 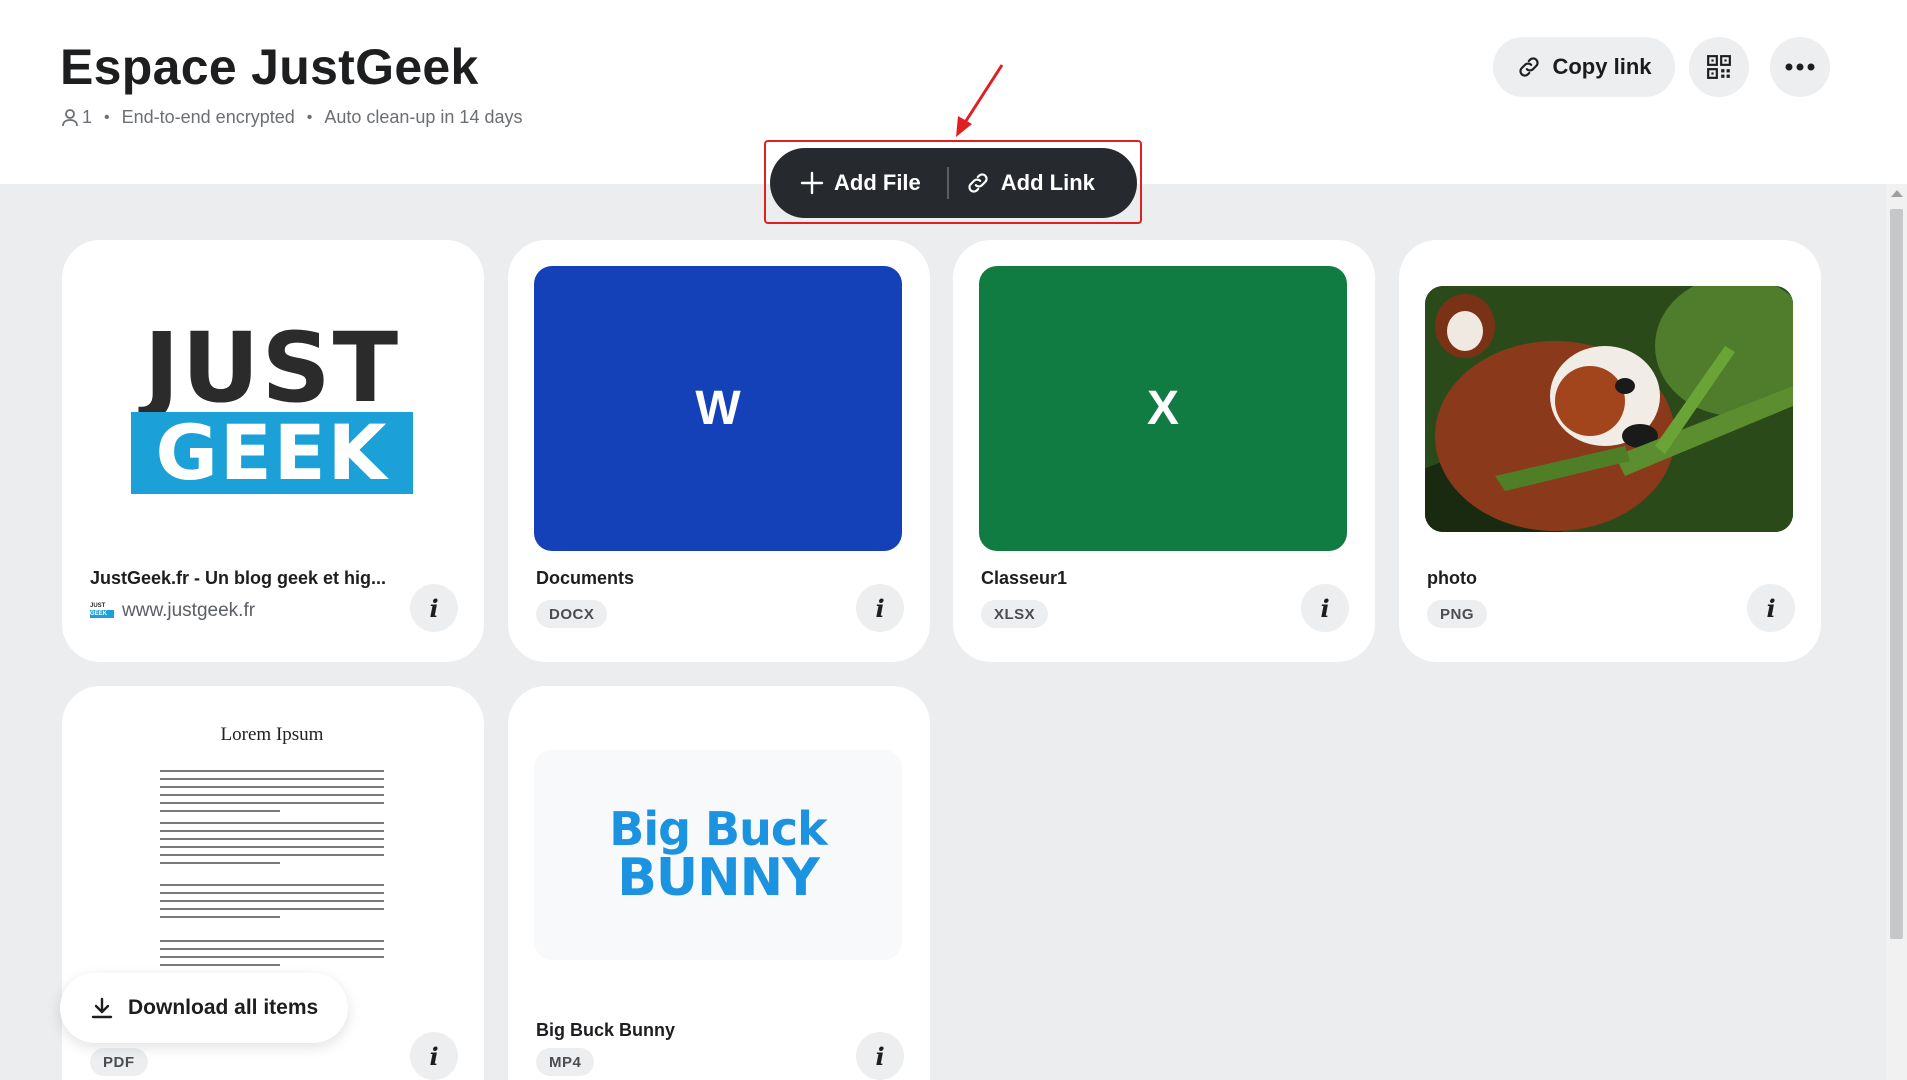 What do you see at coordinates (269, 67) in the screenshot?
I see `page-title: Espace JustGeek` at bounding box center [269, 67].